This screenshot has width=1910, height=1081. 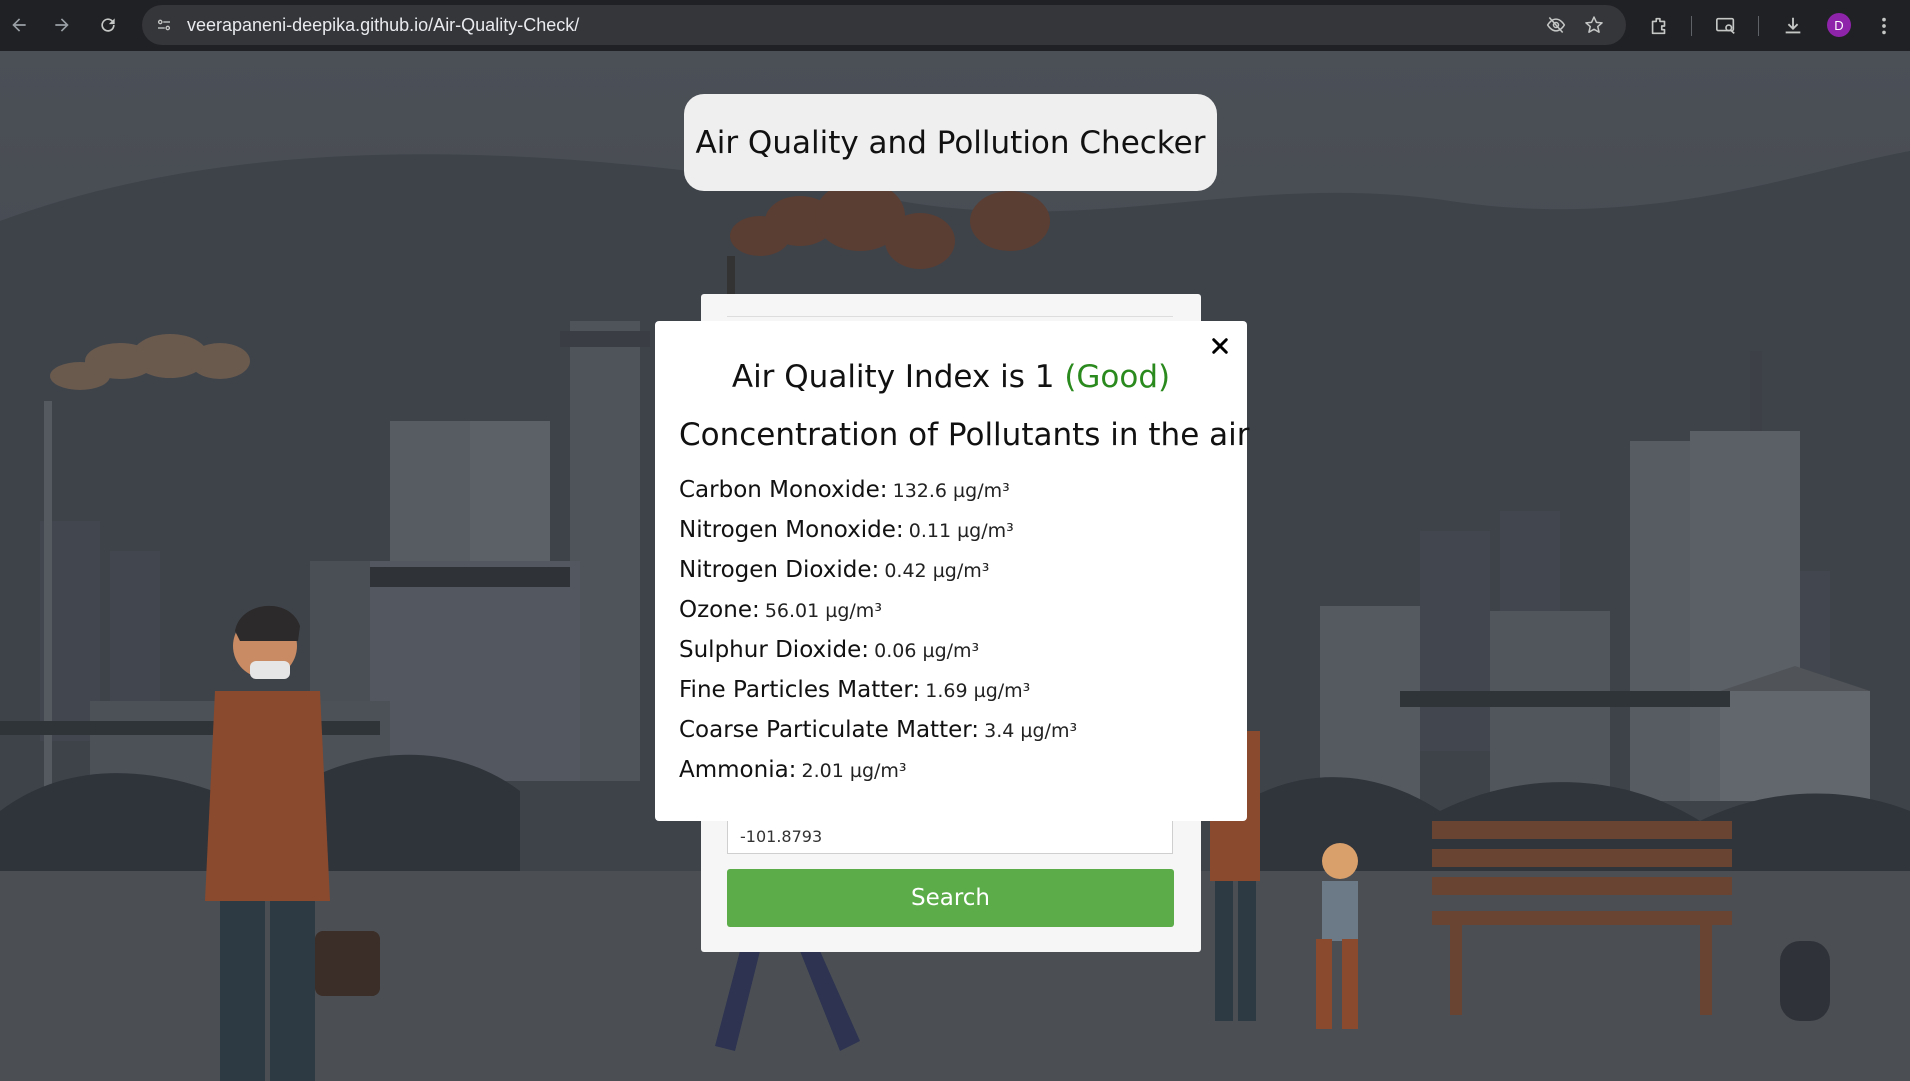 What do you see at coordinates (964, 435) in the screenshot?
I see `pollutants-heading: Concentration of Pollutants in the air` at bounding box center [964, 435].